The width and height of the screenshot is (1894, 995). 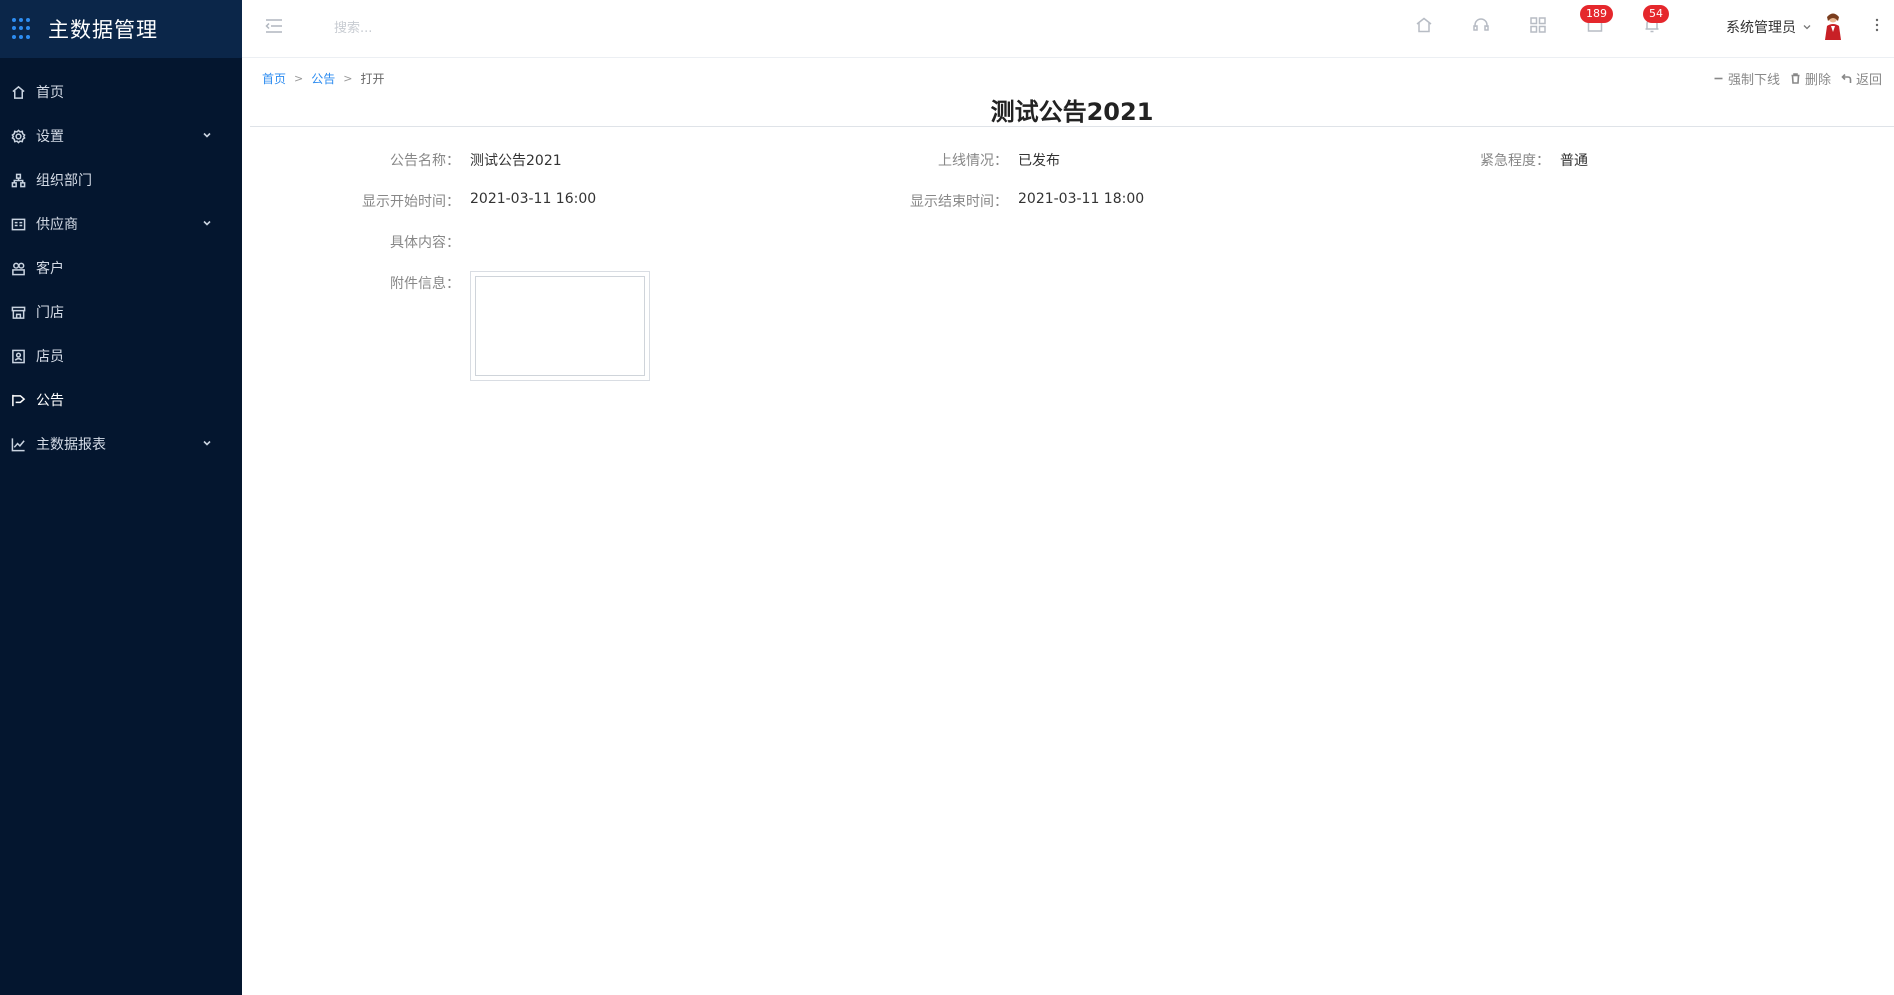 I want to click on field-content: 具体内容：, so click(x=410, y=242).